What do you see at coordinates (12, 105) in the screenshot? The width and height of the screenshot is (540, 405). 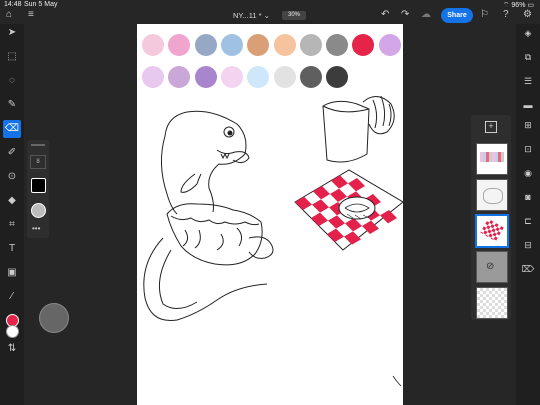 I see `brush-tool-icon: ✎` at bounding box center [12, 105].